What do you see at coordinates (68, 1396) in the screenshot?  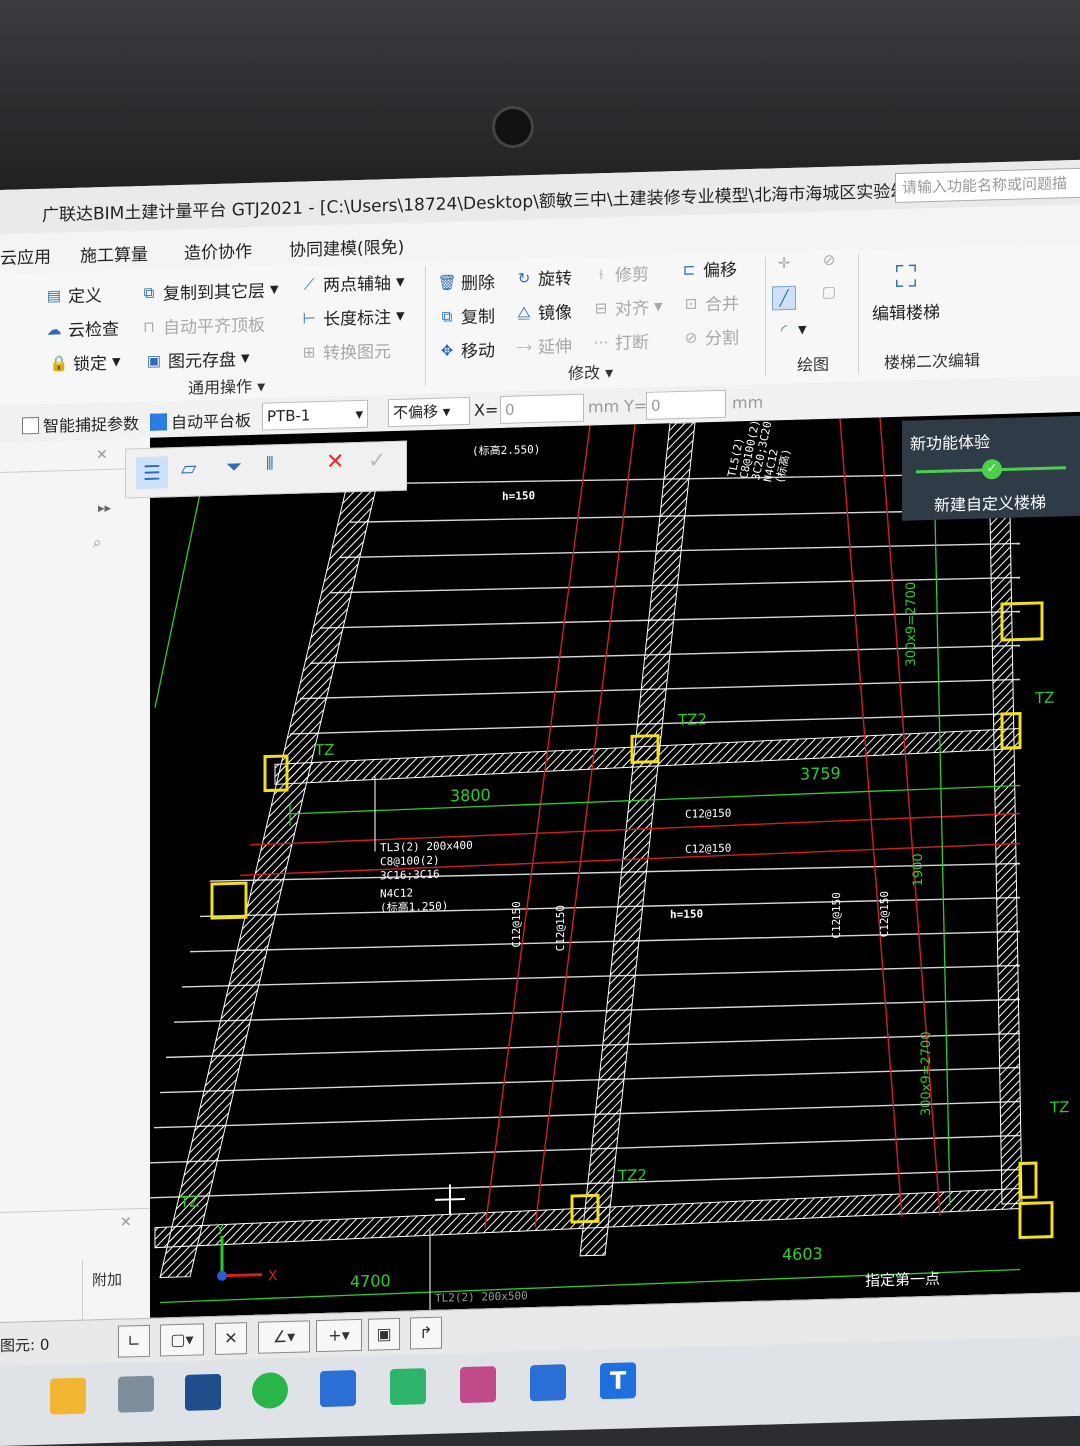 I see `file-explorer-icon` at bounding box center [68, 1396].